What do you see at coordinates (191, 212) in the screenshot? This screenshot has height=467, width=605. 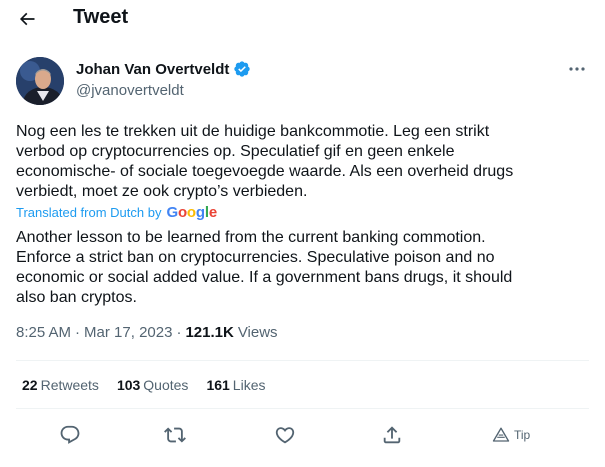 I see `google-logo: Google` at bounding box center [191, 212].